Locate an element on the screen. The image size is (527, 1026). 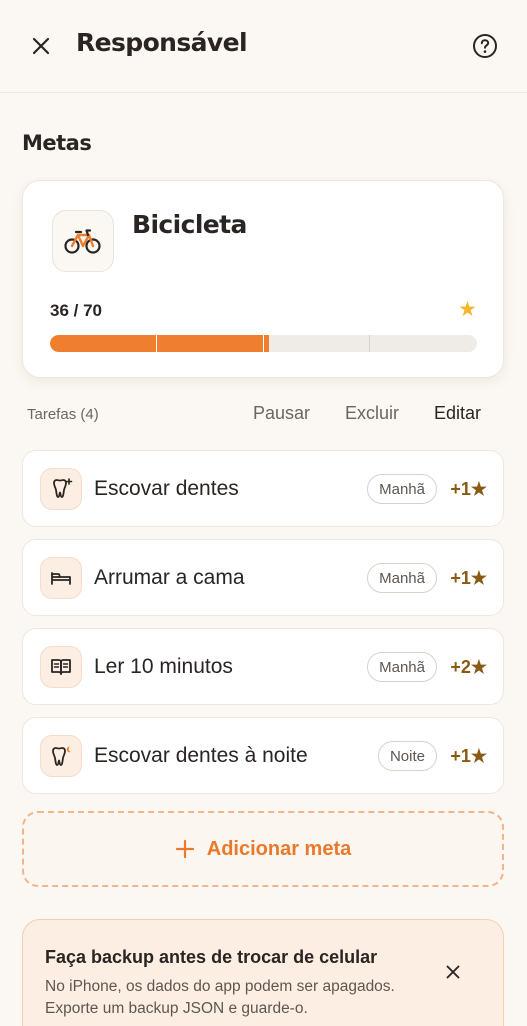
task-card: Arrumar a cama Manhã +1★ is located at coordinates (263, 577).